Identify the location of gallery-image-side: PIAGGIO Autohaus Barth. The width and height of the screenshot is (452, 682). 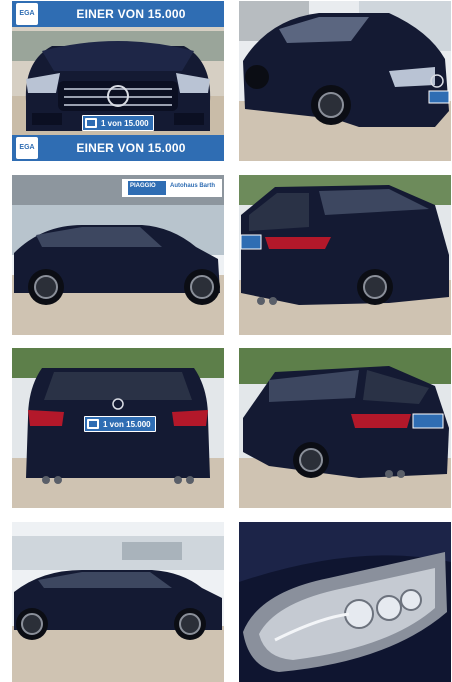
(118, 255).